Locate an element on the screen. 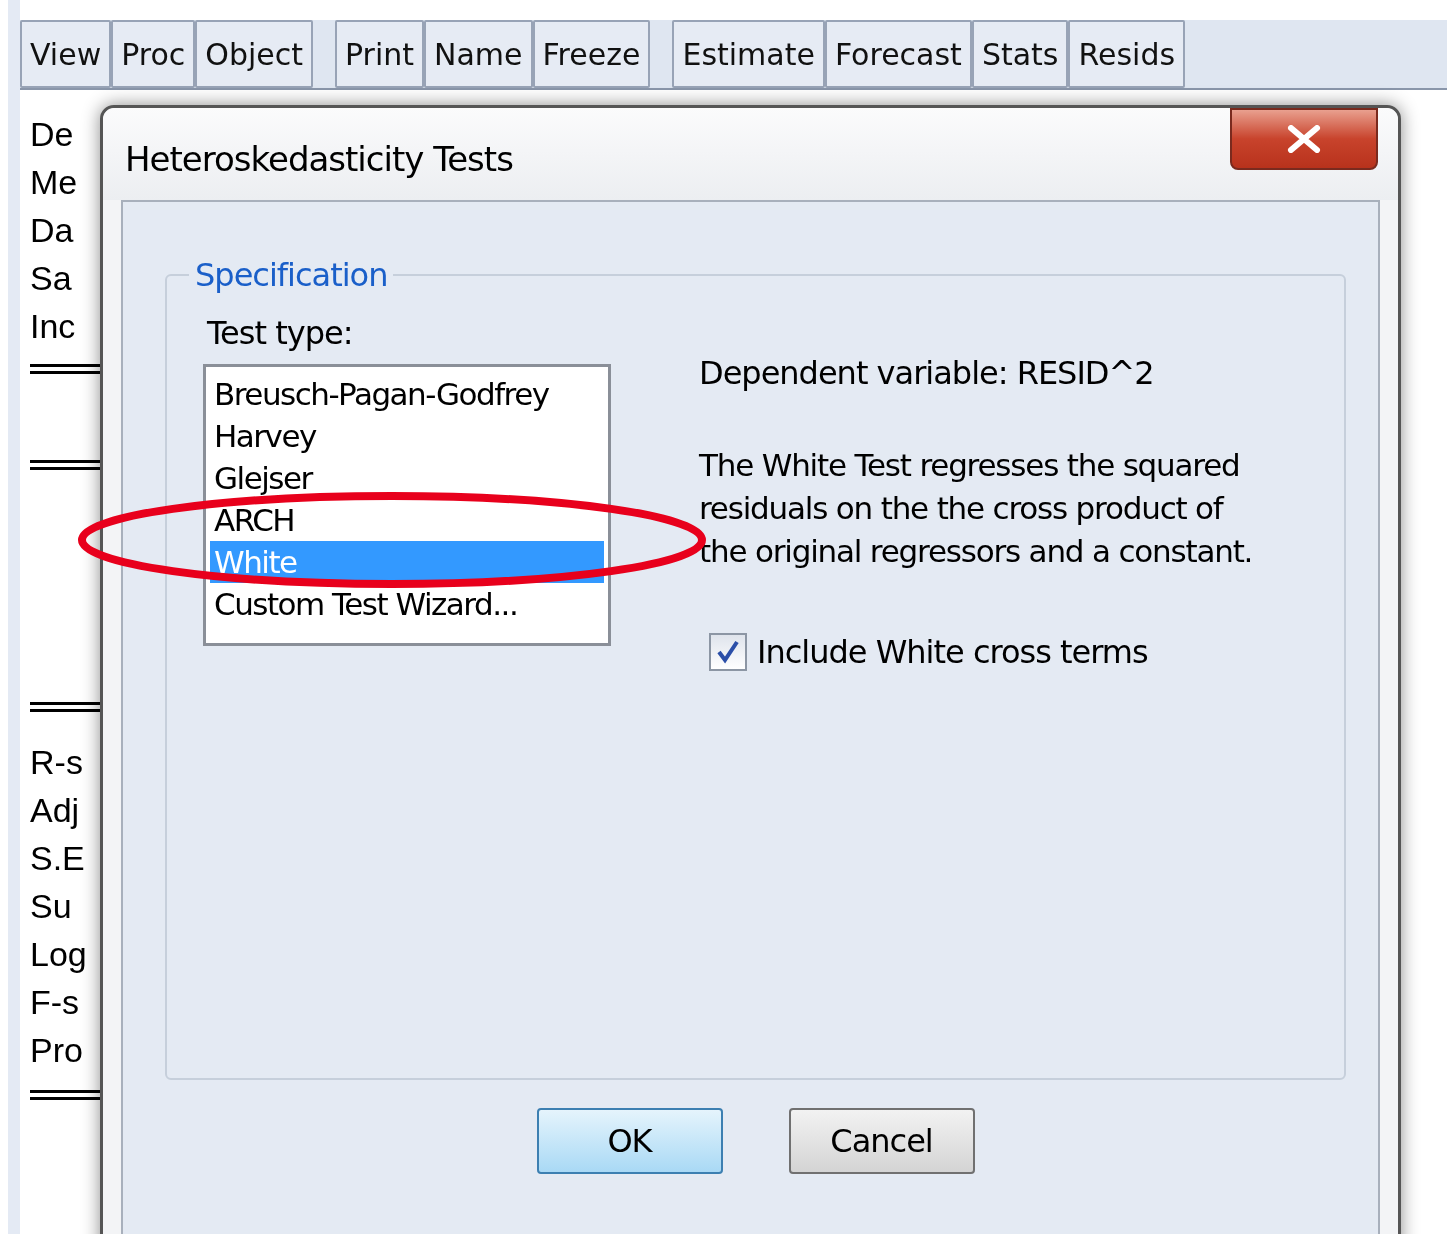 This screenshot has width=1447, height=1234. output-text: Pro is located at coordinates (57, 1050).